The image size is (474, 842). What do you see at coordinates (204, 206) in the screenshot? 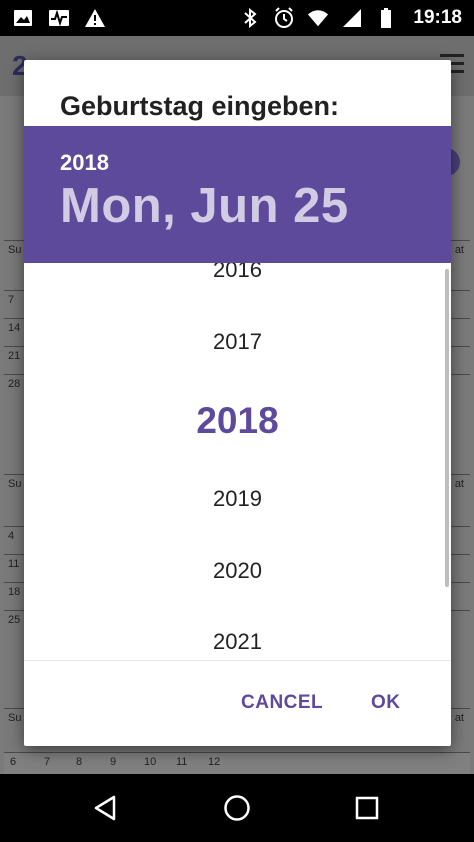
I see `header-date: Mon, Jun 25` at bounding box center [204, 206].